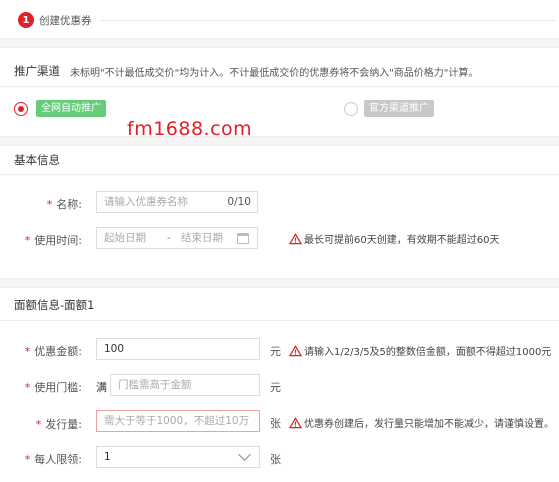 The height and width of the screenshot is (482, 559). What do you see at coordinates (37, 71) in the screenshot?
I see `channel-title: 推广渠道` at bounding box center [37, 71].